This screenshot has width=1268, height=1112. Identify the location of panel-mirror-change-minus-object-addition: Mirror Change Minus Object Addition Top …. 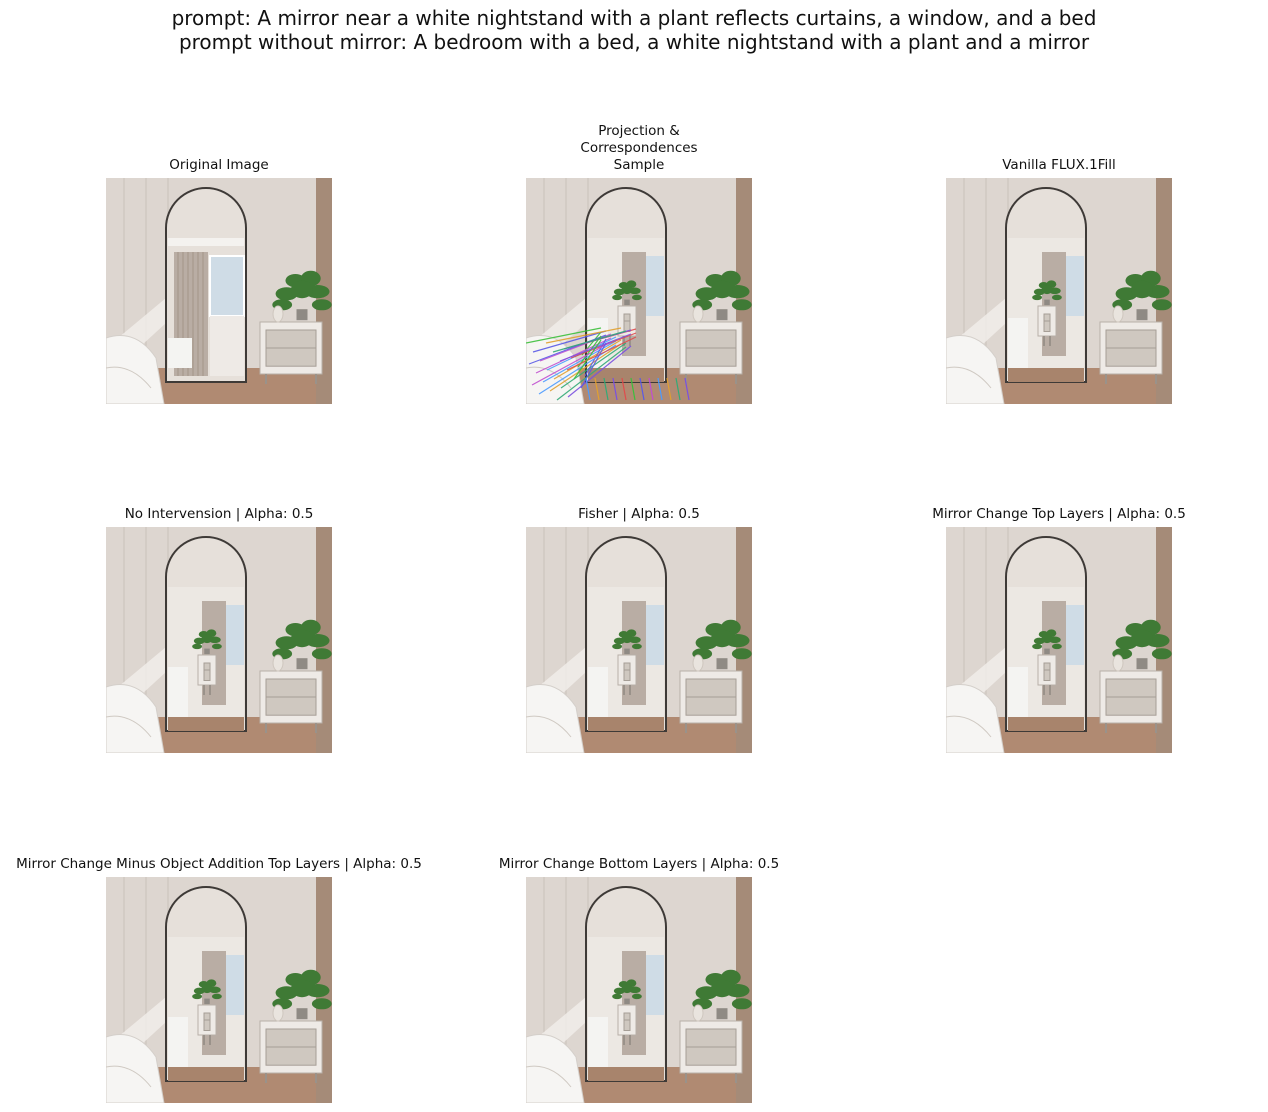
(219, 979).